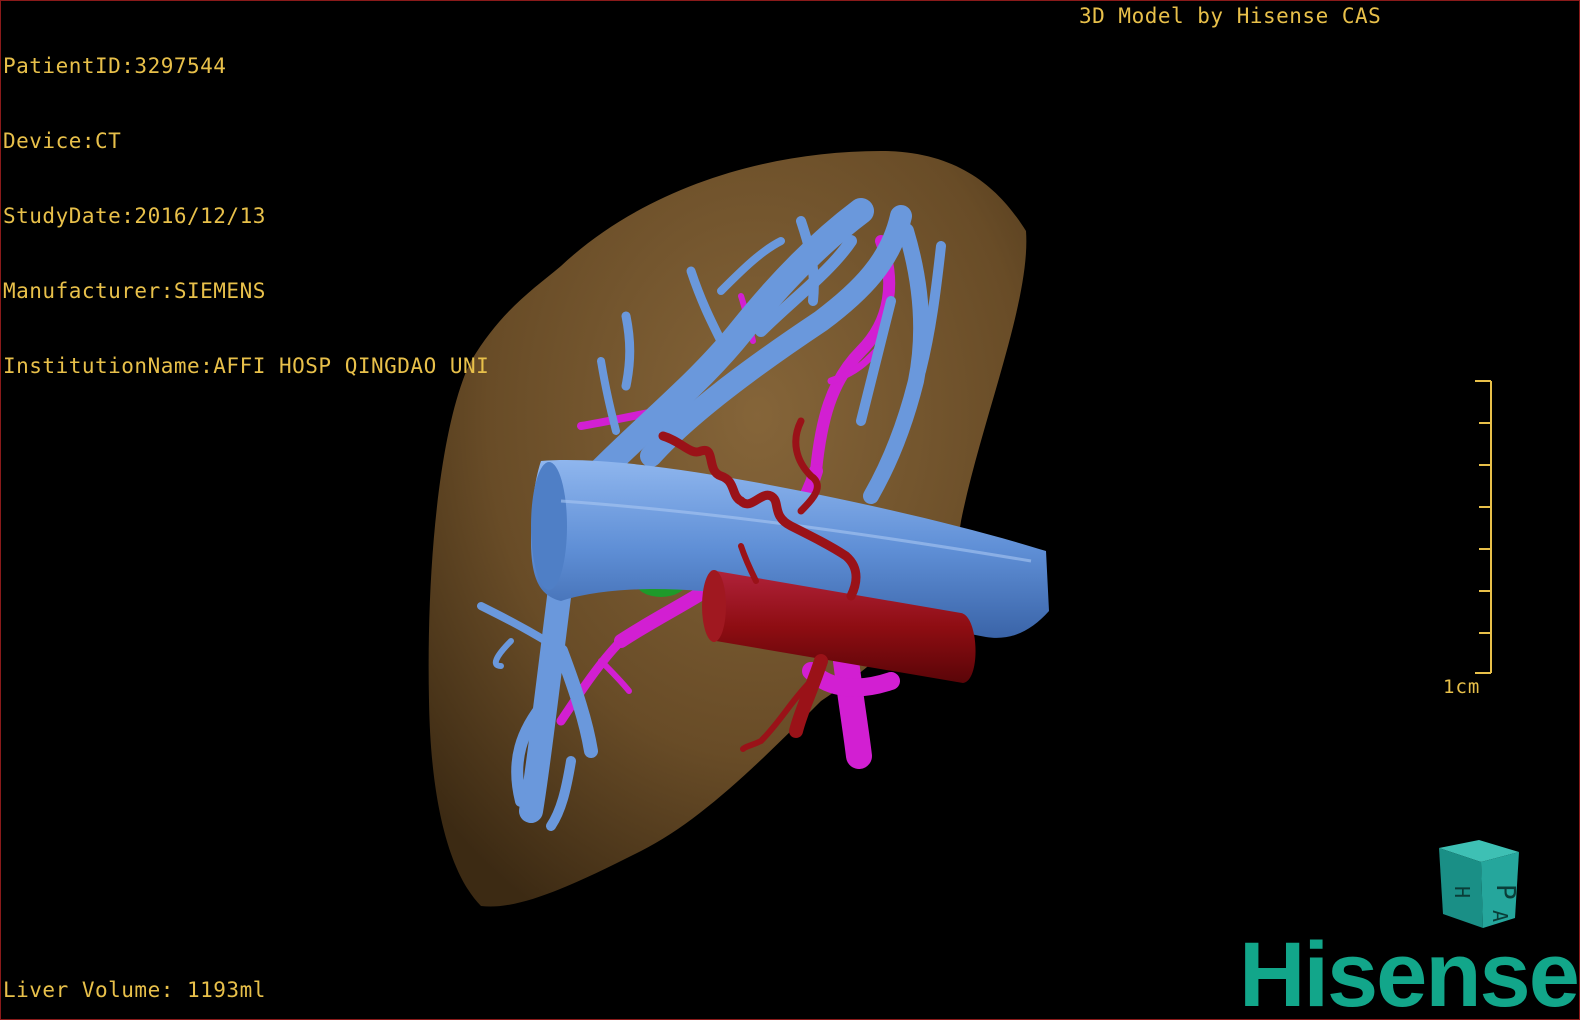 The image size is (1580, 1020). Describe the element at coordinates (1230, 16) in the screenshot. I see `model-title-text: 3D Model by Hisense CAS` at that location.